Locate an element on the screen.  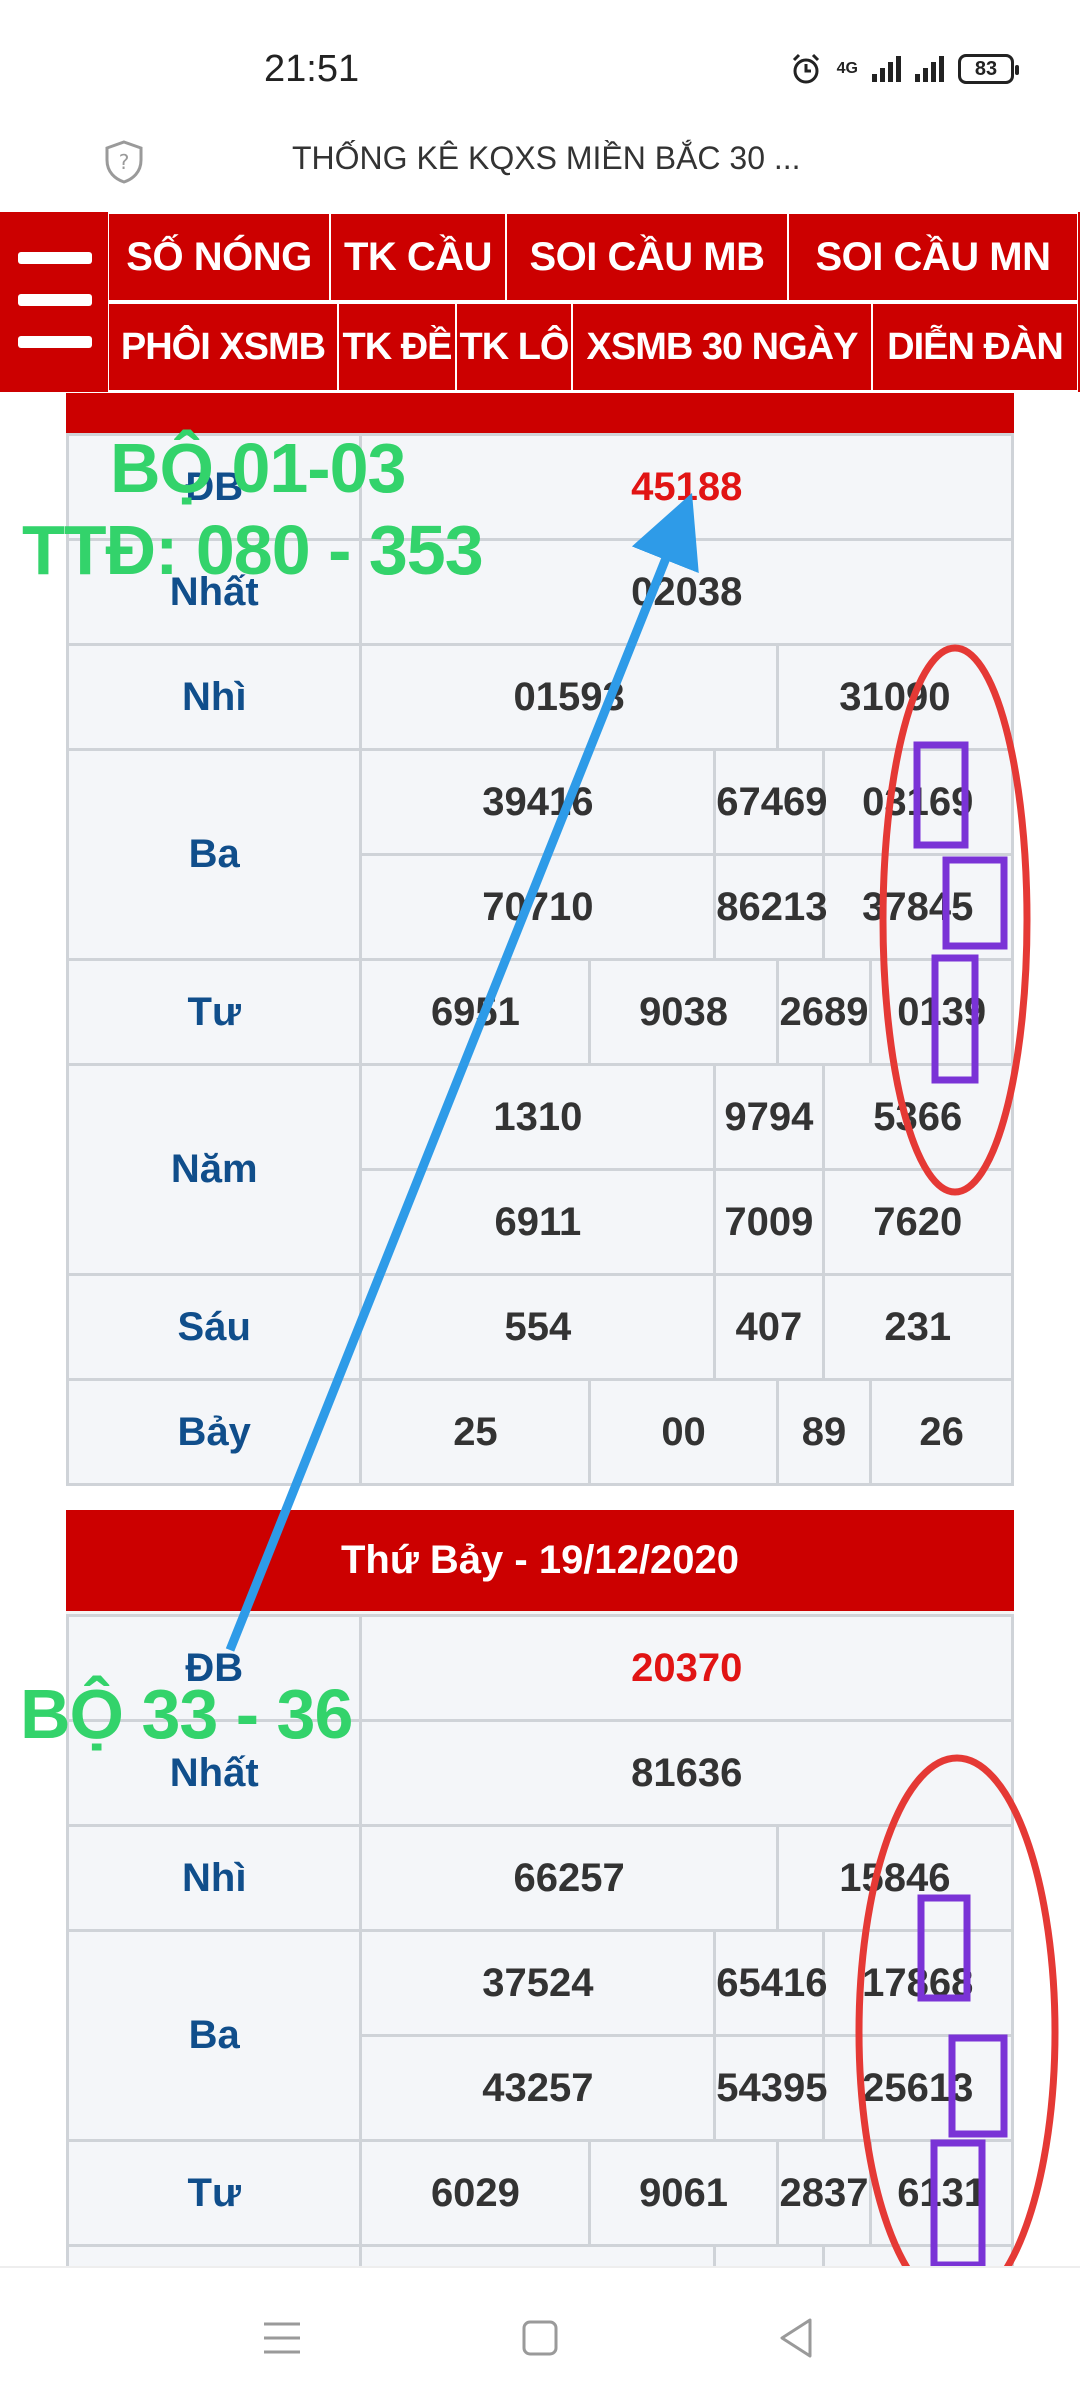
nav-item-soi-cau-mn: SOI CẦU MN is located at coordinates (933, 257).